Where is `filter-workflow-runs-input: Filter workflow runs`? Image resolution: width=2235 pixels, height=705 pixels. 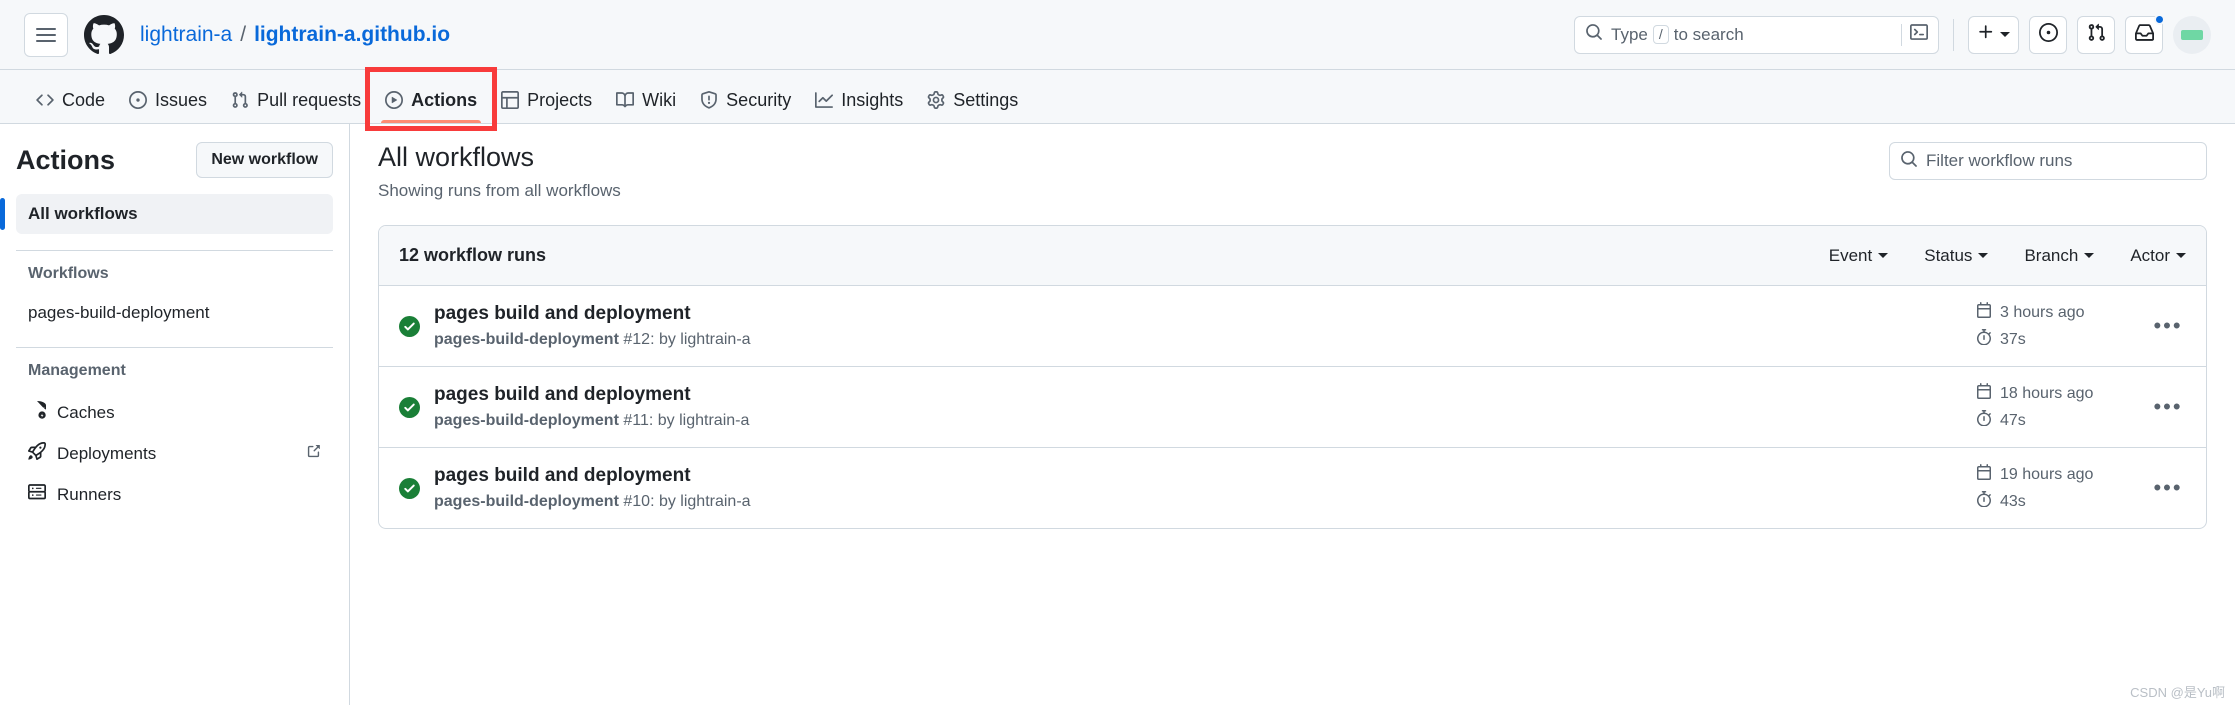 filter-workflow-runs-input: Filter workflow runs is located at coordinates (2048, 161).